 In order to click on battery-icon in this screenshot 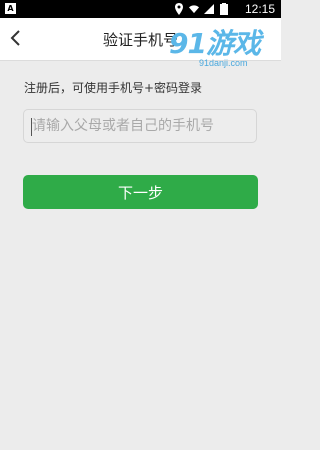, I will do `click(224, 9)`.